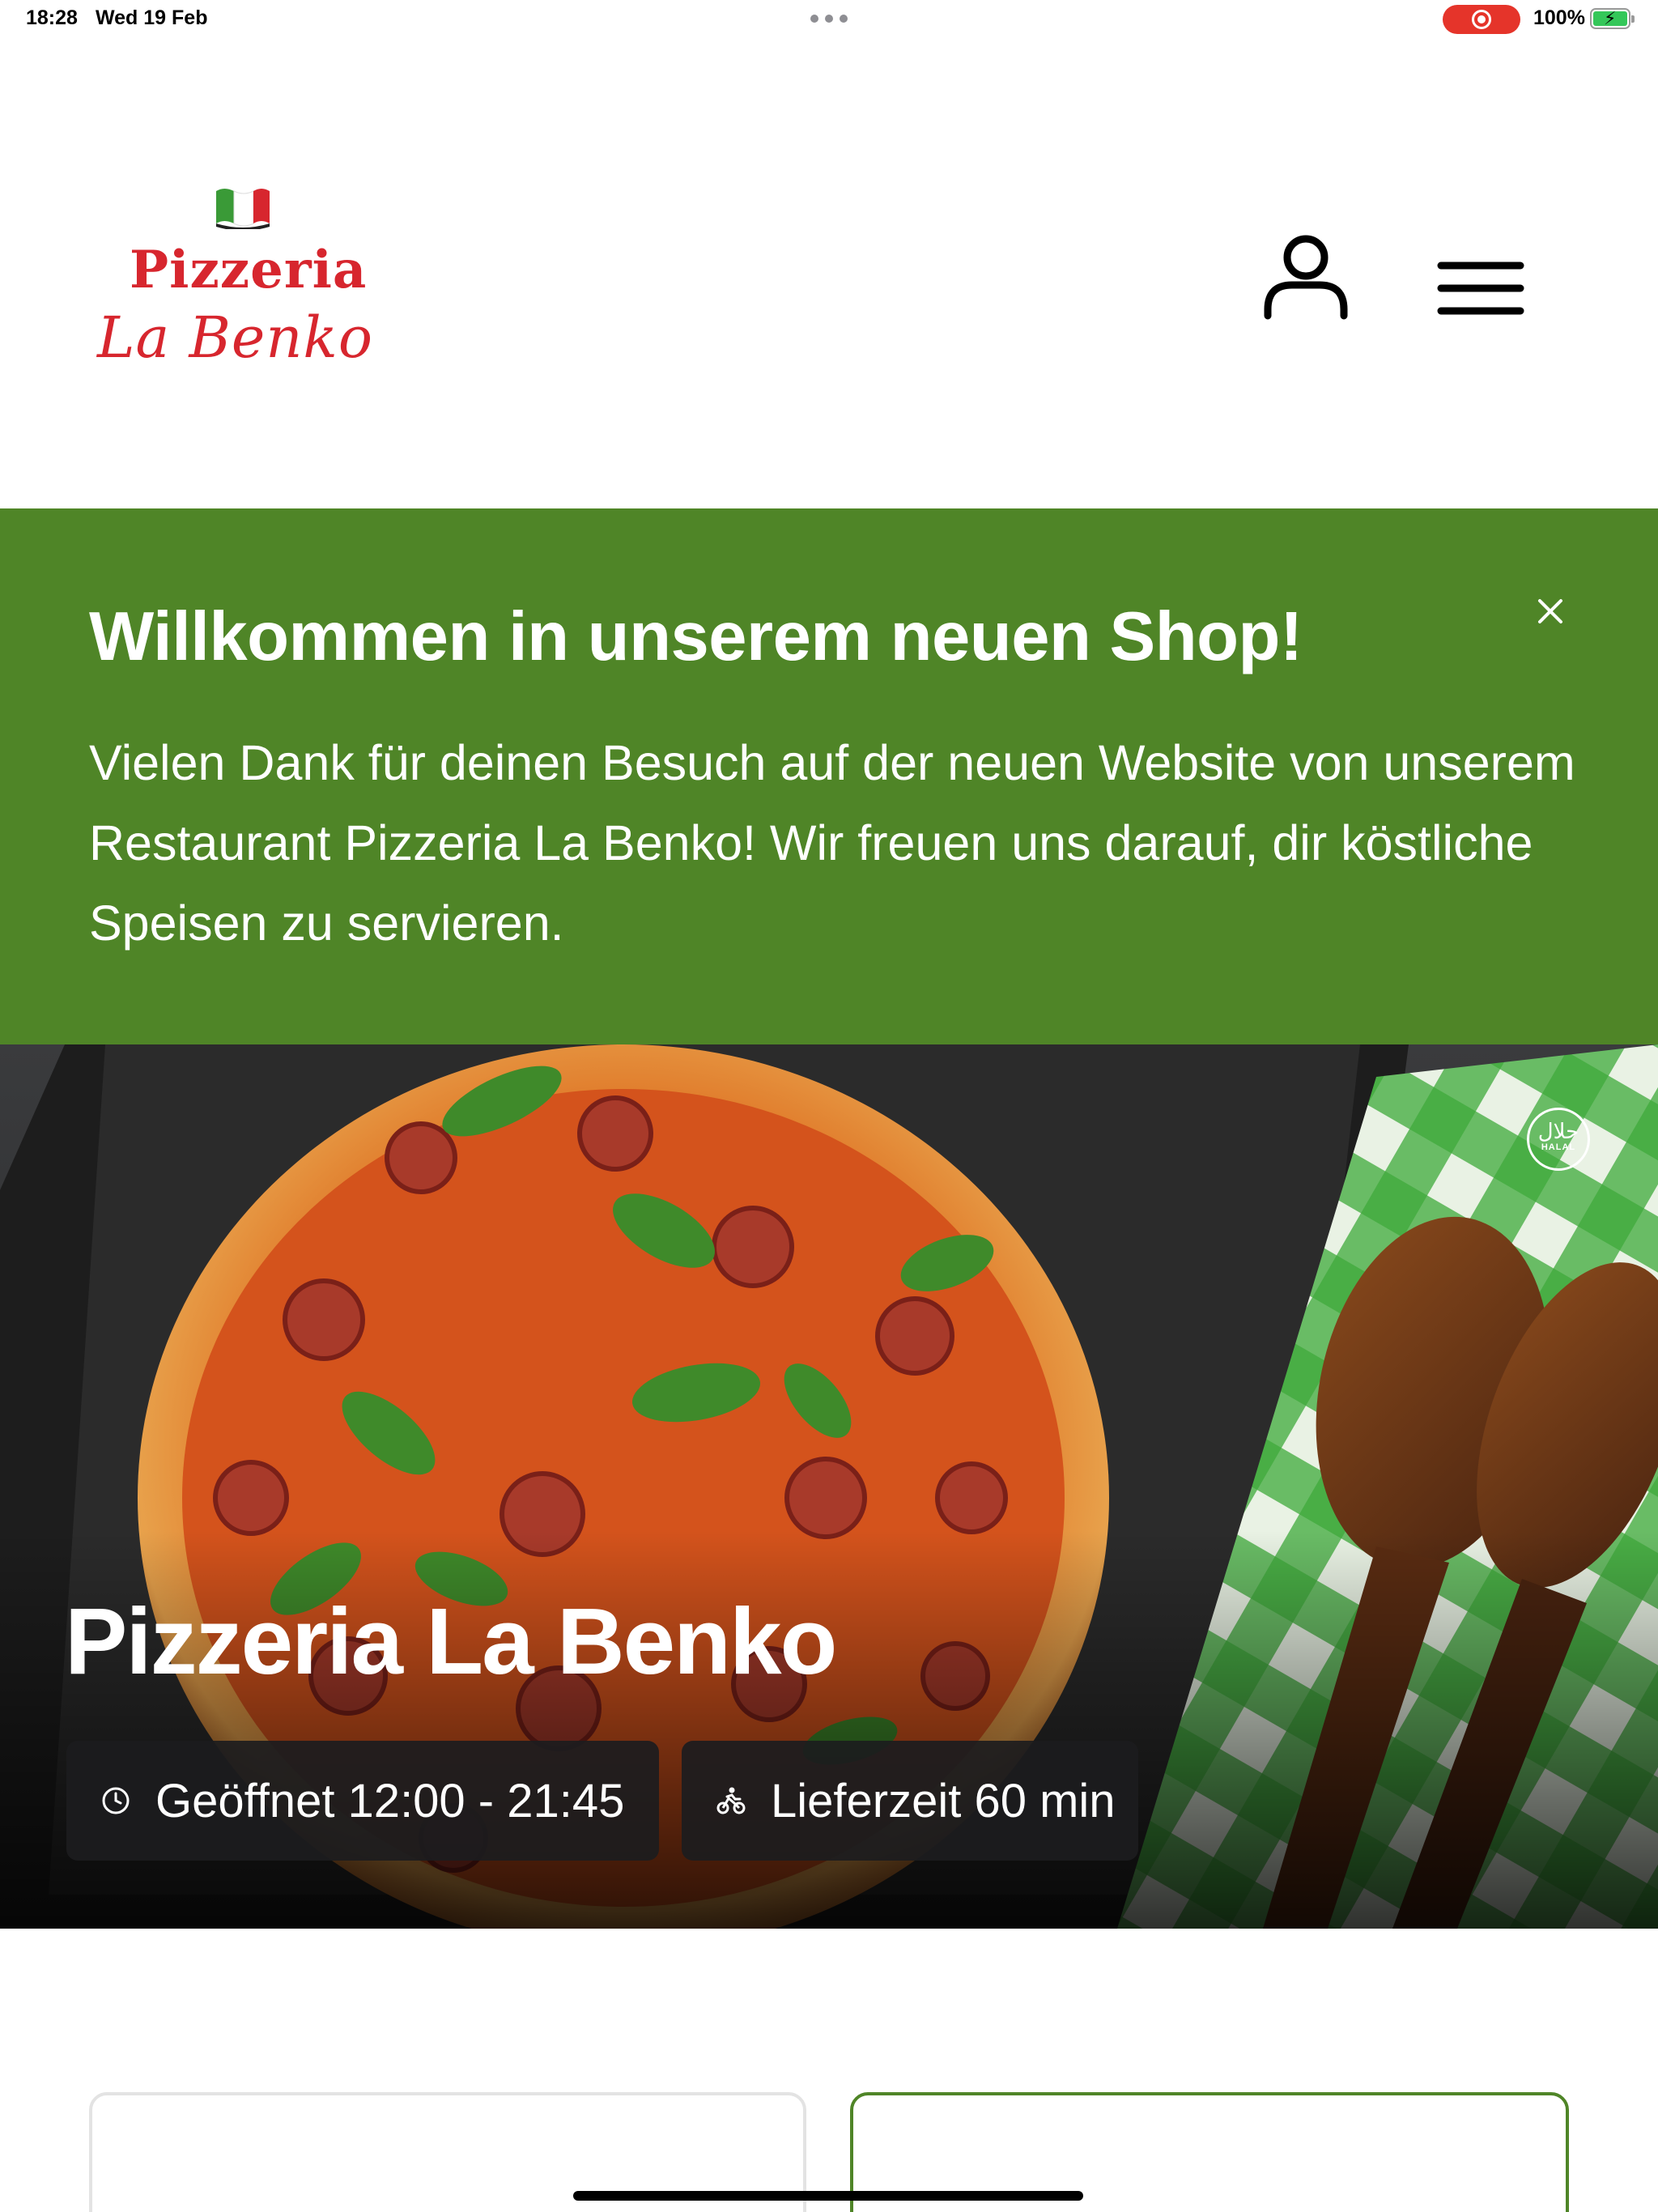 Image resolution: width=1658 pixels, height=2212 pixels. I want to click on italian-flag-icon, so click(243, 209).